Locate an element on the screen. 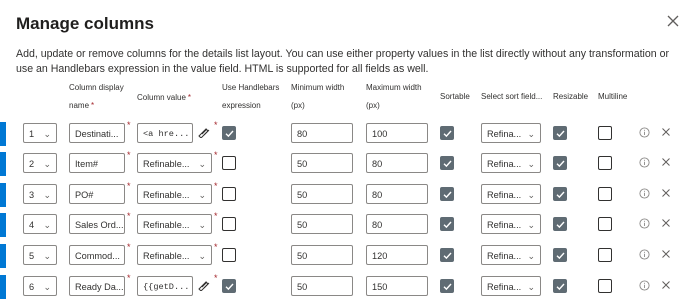 This screenshot has width=694, height=307. column-display-name-input: Item# is located at coordinates (97, 163).